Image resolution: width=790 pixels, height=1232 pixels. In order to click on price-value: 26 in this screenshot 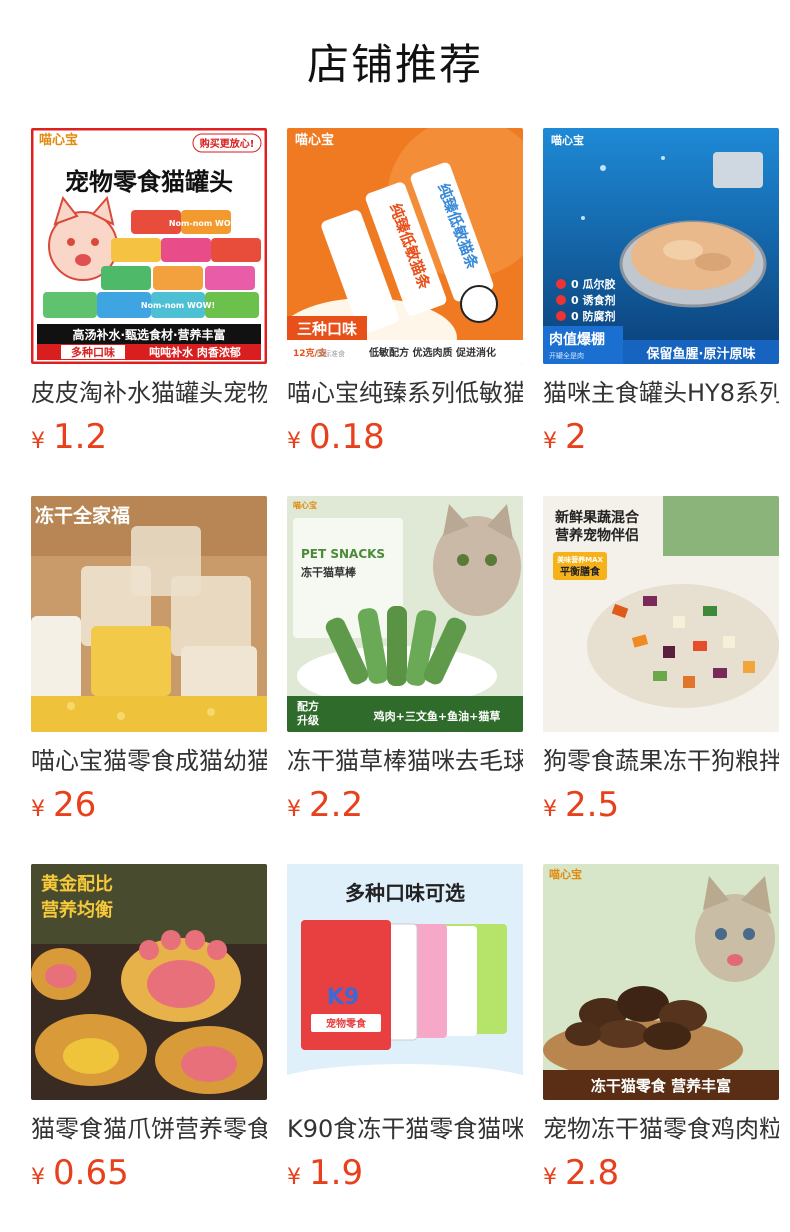, I will do `click(75, 805)`.